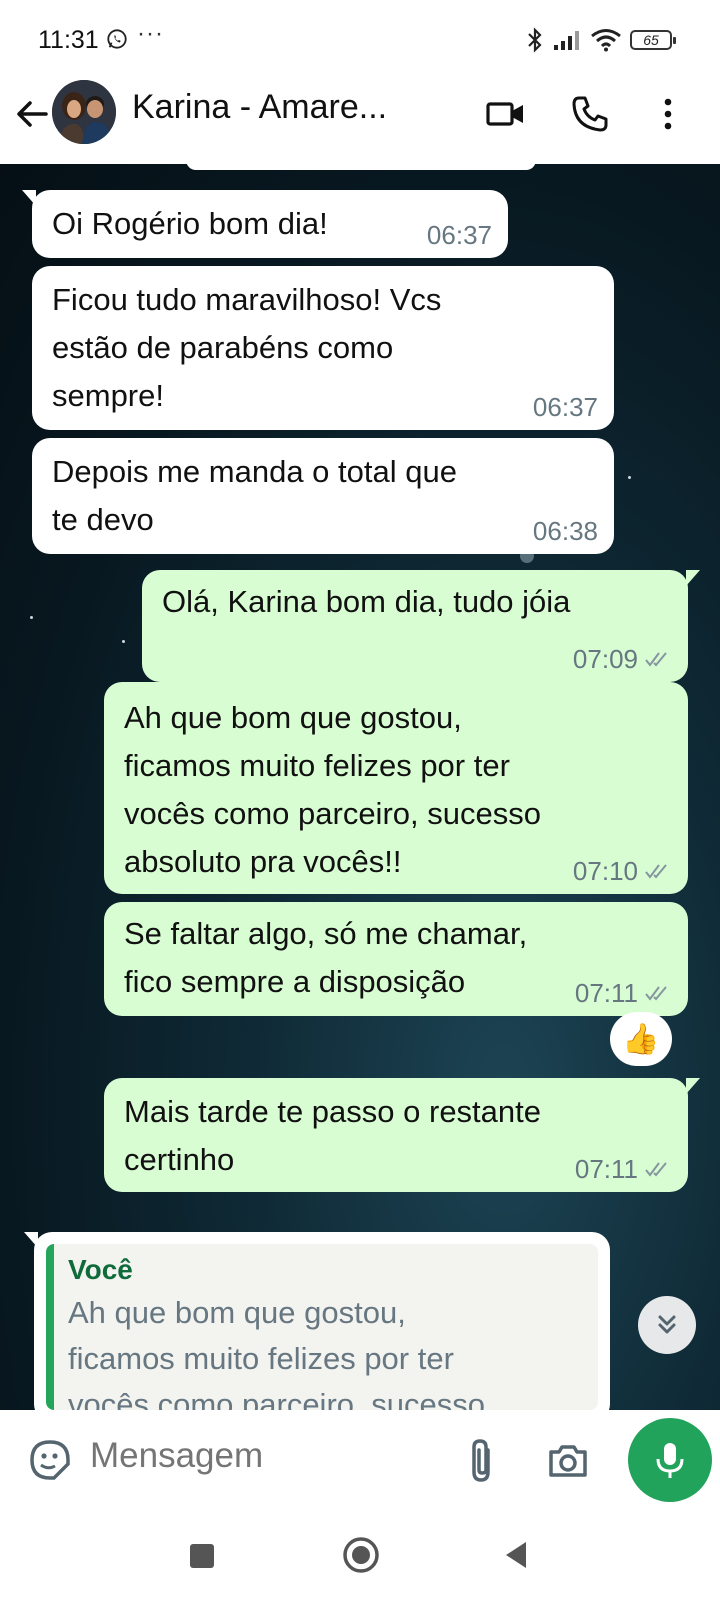  I want to click on message-meta: 07:10, so click(622, 871).